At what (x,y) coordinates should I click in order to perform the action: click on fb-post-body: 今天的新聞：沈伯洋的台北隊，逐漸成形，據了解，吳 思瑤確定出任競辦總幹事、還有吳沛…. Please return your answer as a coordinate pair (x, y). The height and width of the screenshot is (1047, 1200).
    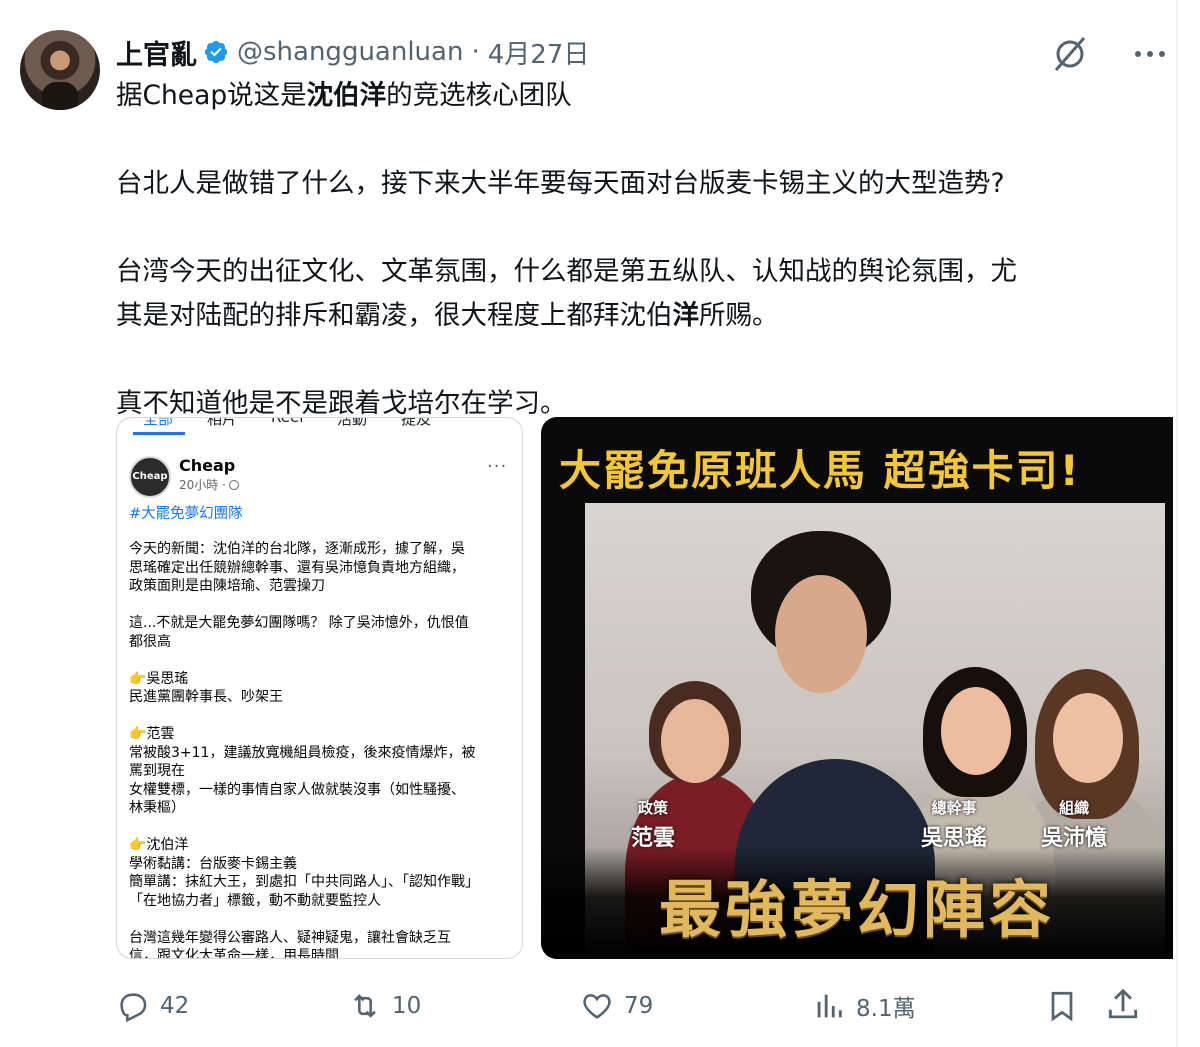
    Looking at the image, I should click on (321, 749).